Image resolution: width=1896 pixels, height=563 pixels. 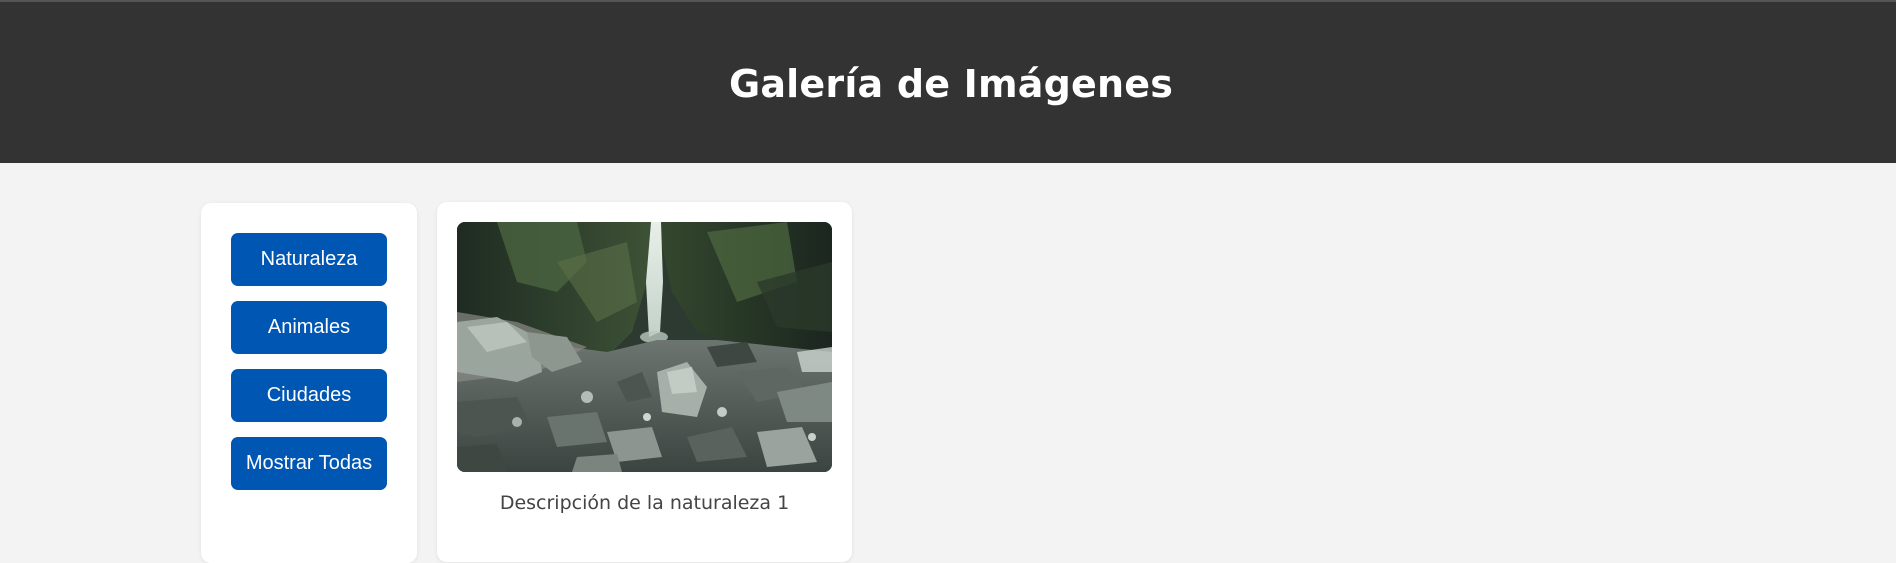 What do you see at coordinates (309, 259) in the screenshot?
I see `filter-button-naturaleza: Naturaleza` at bounding box center [309, 259].